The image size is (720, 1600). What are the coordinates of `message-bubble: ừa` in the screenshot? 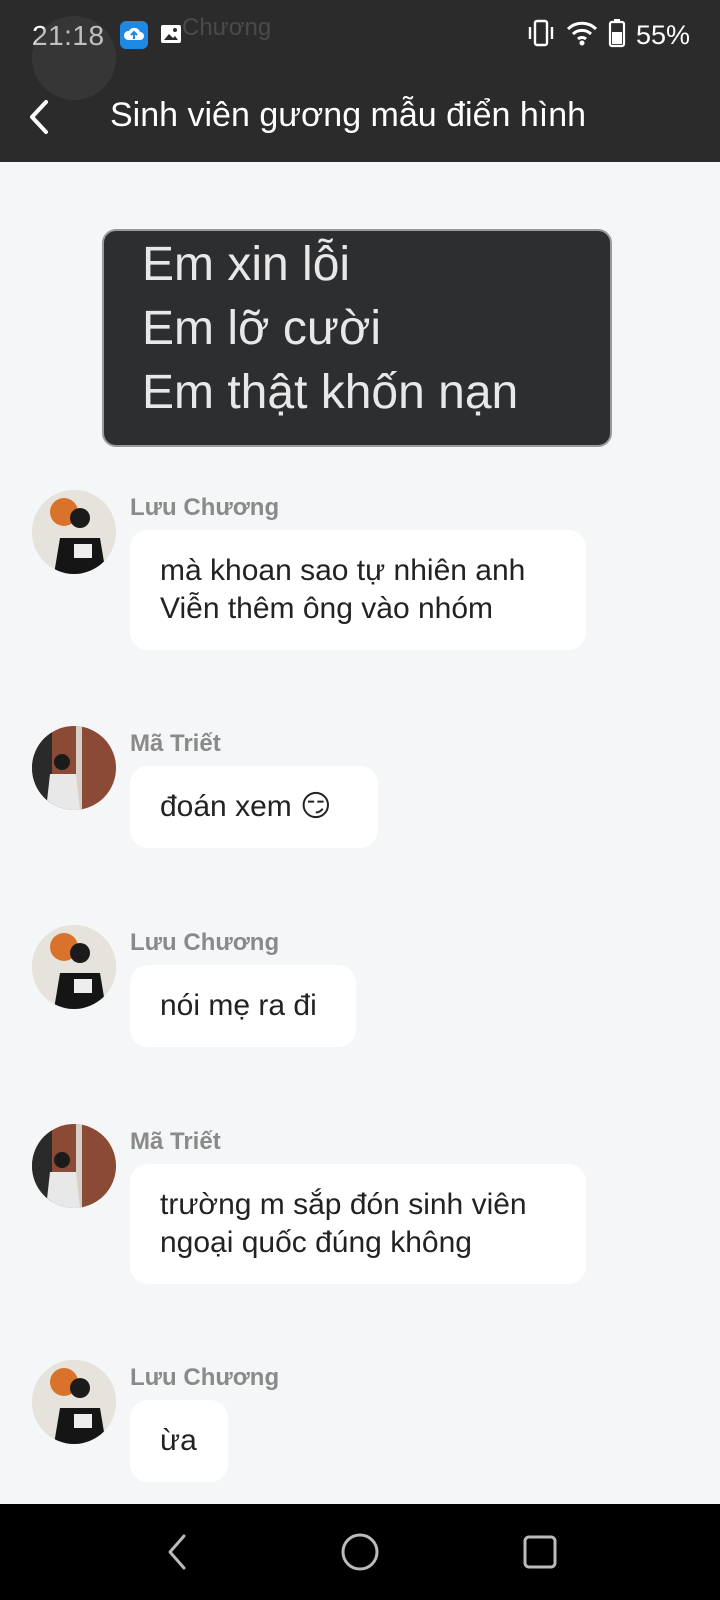 It's located at (179, 1441).